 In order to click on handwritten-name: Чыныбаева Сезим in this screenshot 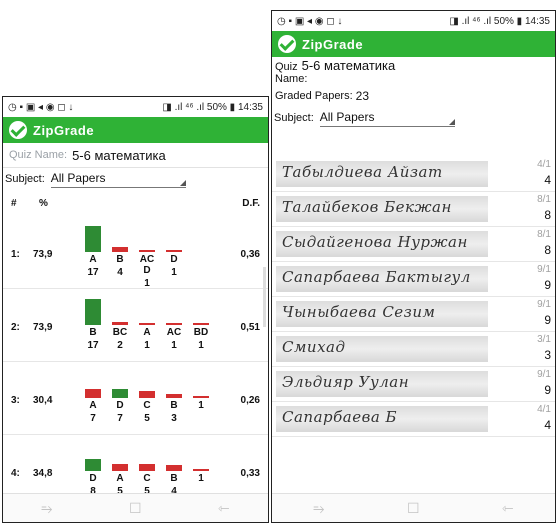, I will do `click(359, 312)`.